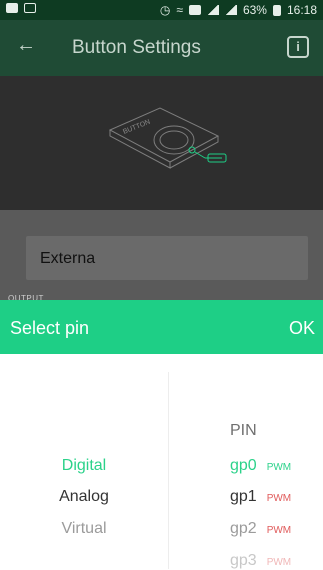 This screenshot has height=570, width=323. Describe the element at coordinates (243, 528) in the screenshot. I see `pin-label: gp2` at that location.